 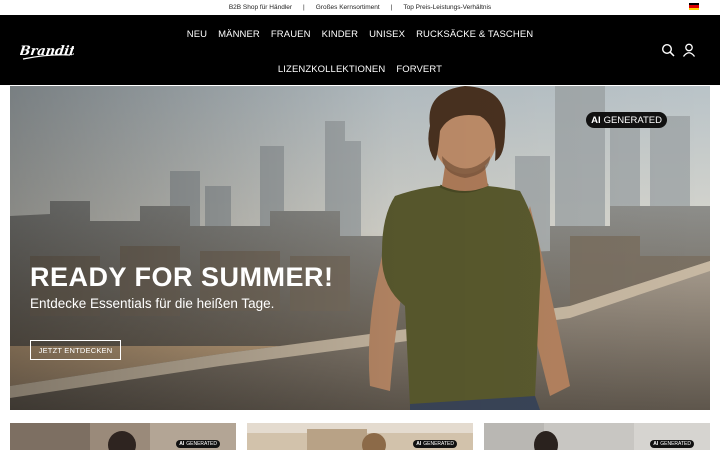 I want to click on nav-item-neu: NEU, so click(x=197, y=34).